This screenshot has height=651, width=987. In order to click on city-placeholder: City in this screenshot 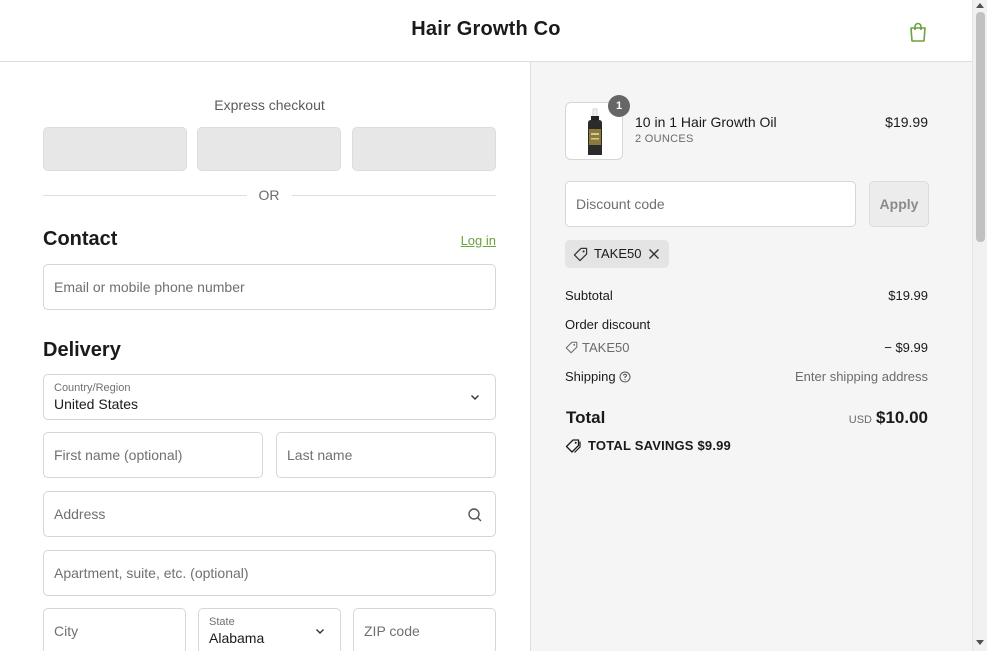, I will do `click(66, 631)`.